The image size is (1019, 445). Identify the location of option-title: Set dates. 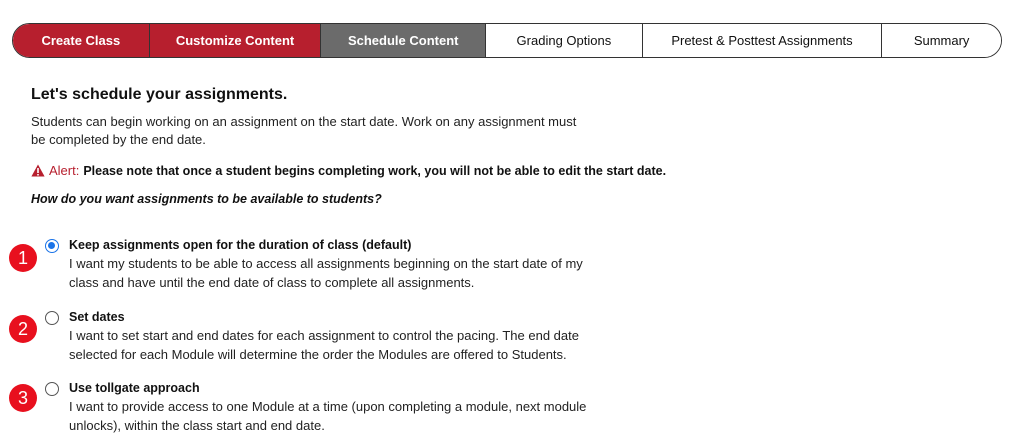
(97, 317).